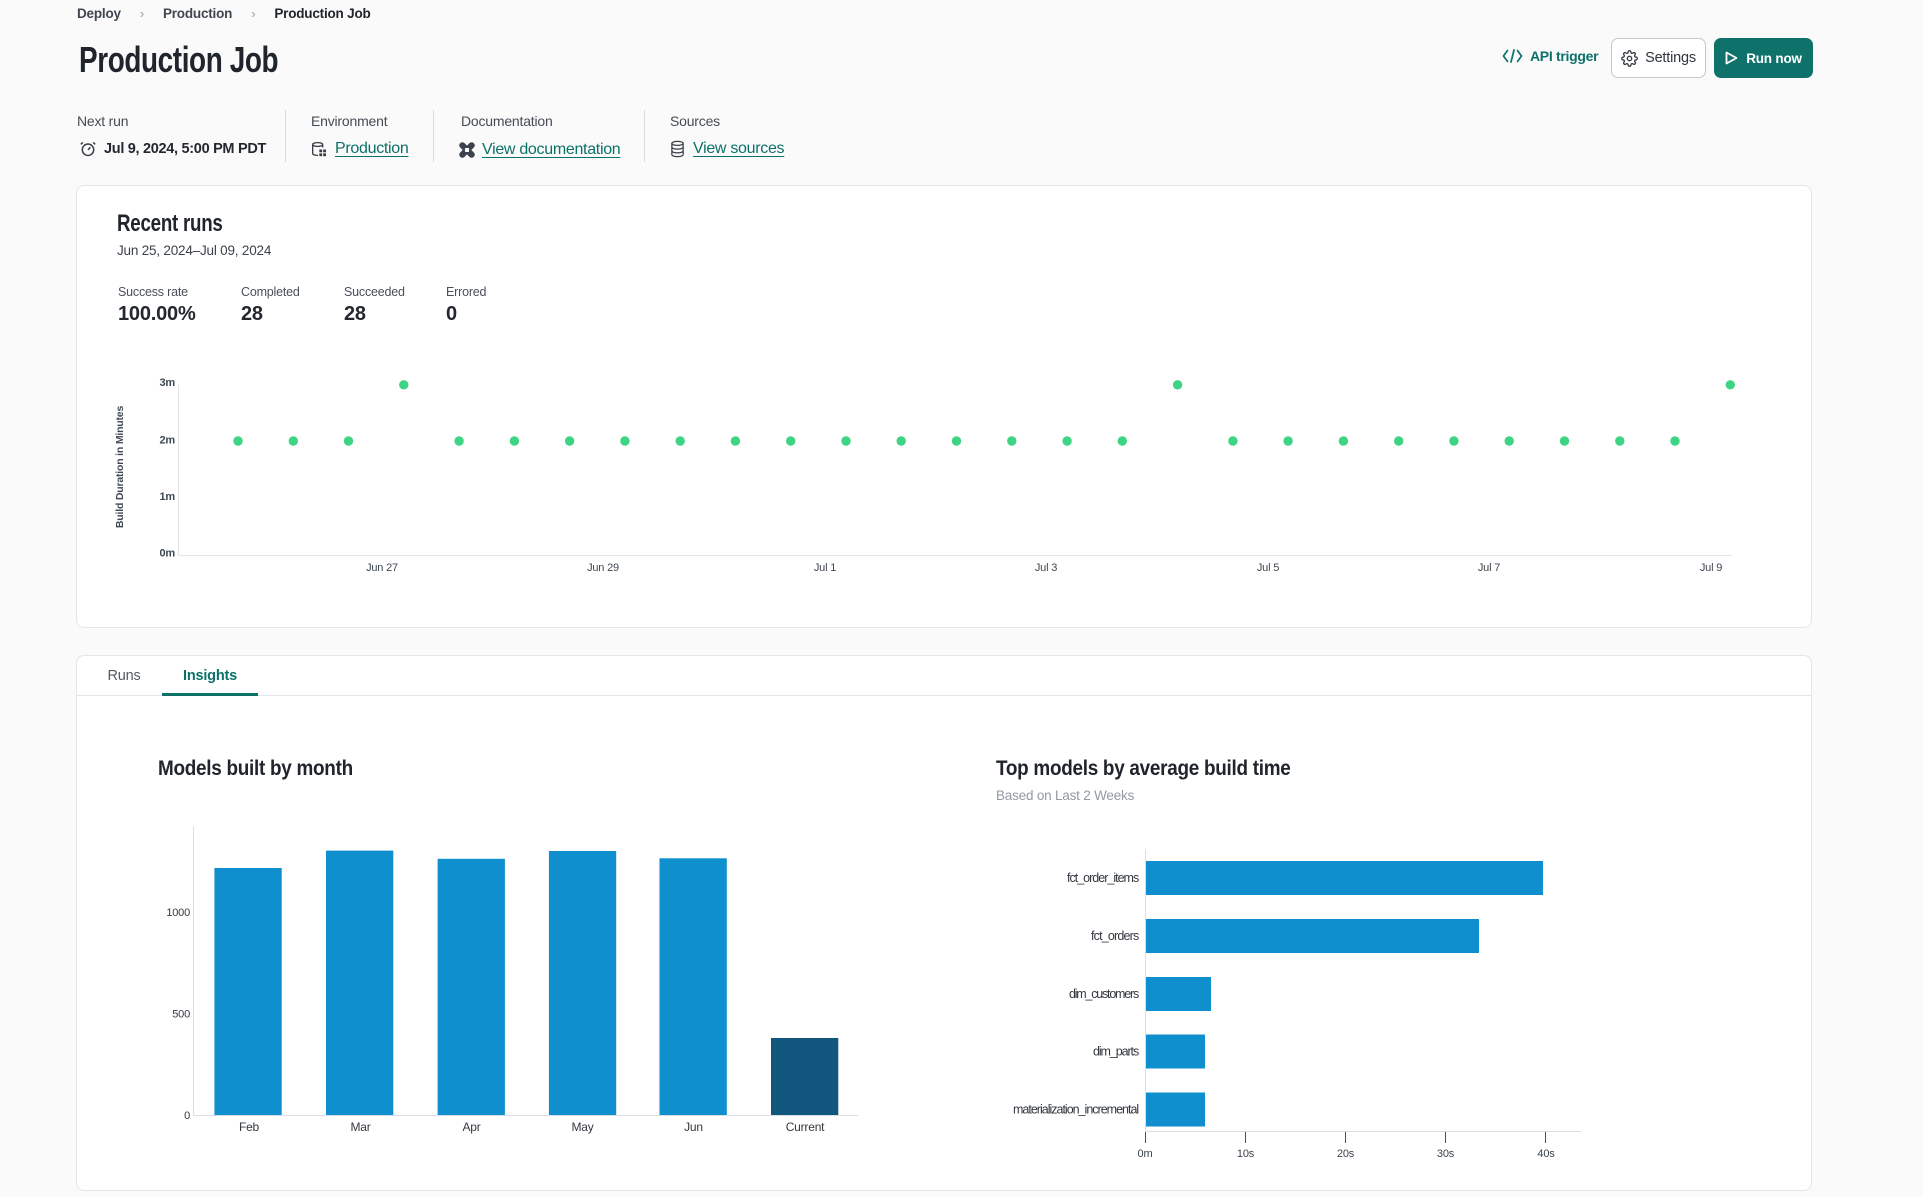 Image resolution: width=1923 pixels, height=1197 pixels. I want to click on svg-text: 0, so click(187, 1116).